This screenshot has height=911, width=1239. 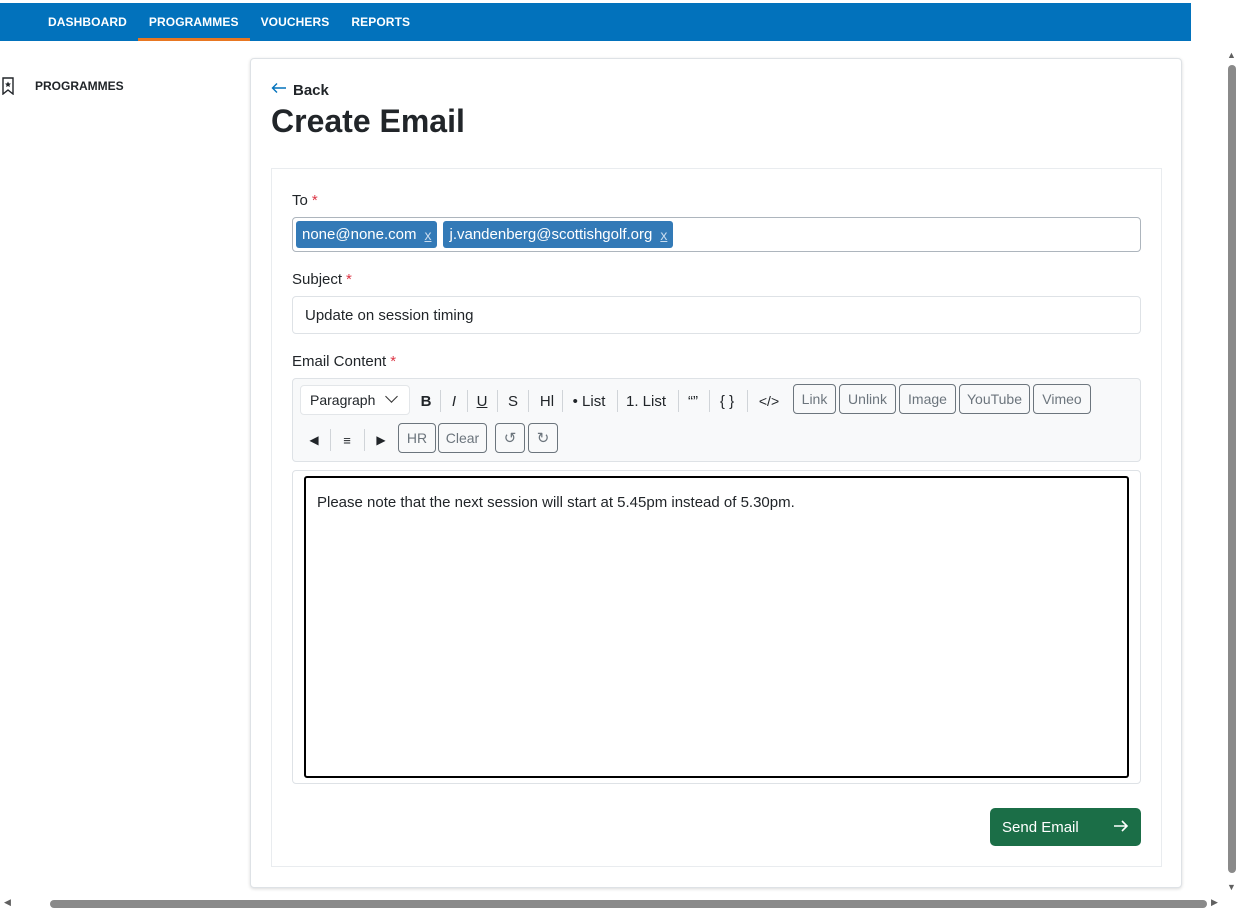 What do you see at coordinates (994, 399) in the screenshot?
I see `youtube-button: YouTube` at bounding box center [994, 399].